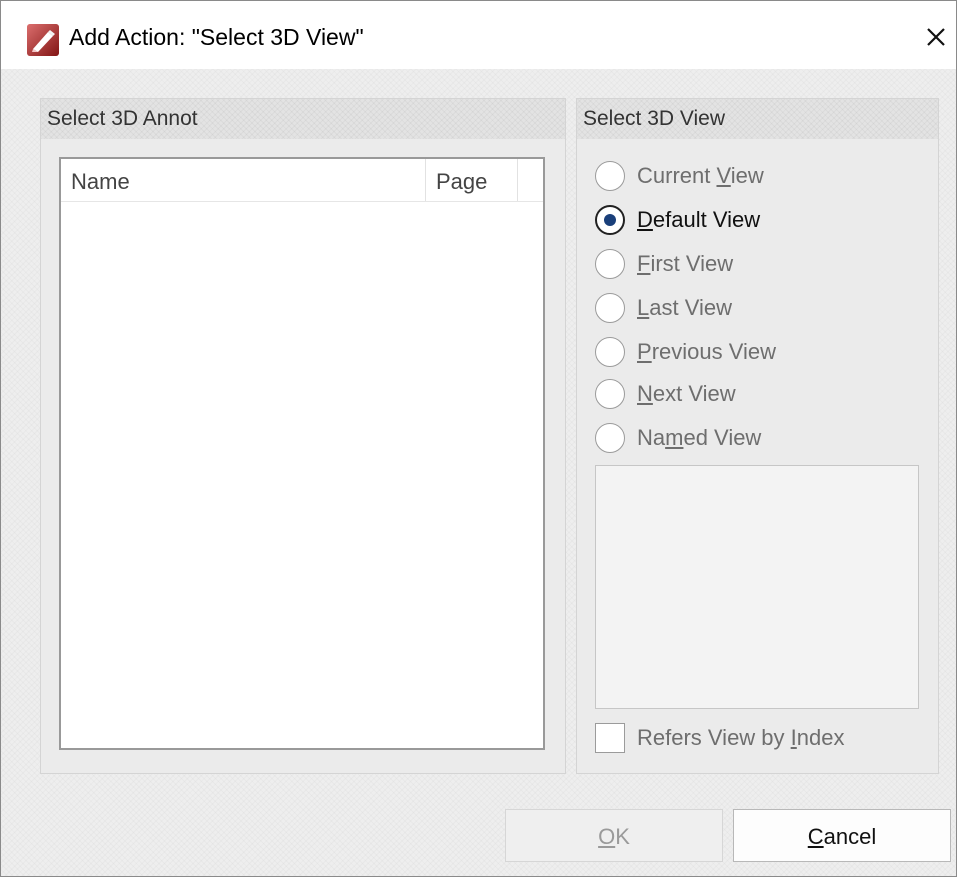  I want to click on radio-label: Current View, so click(700, 175).